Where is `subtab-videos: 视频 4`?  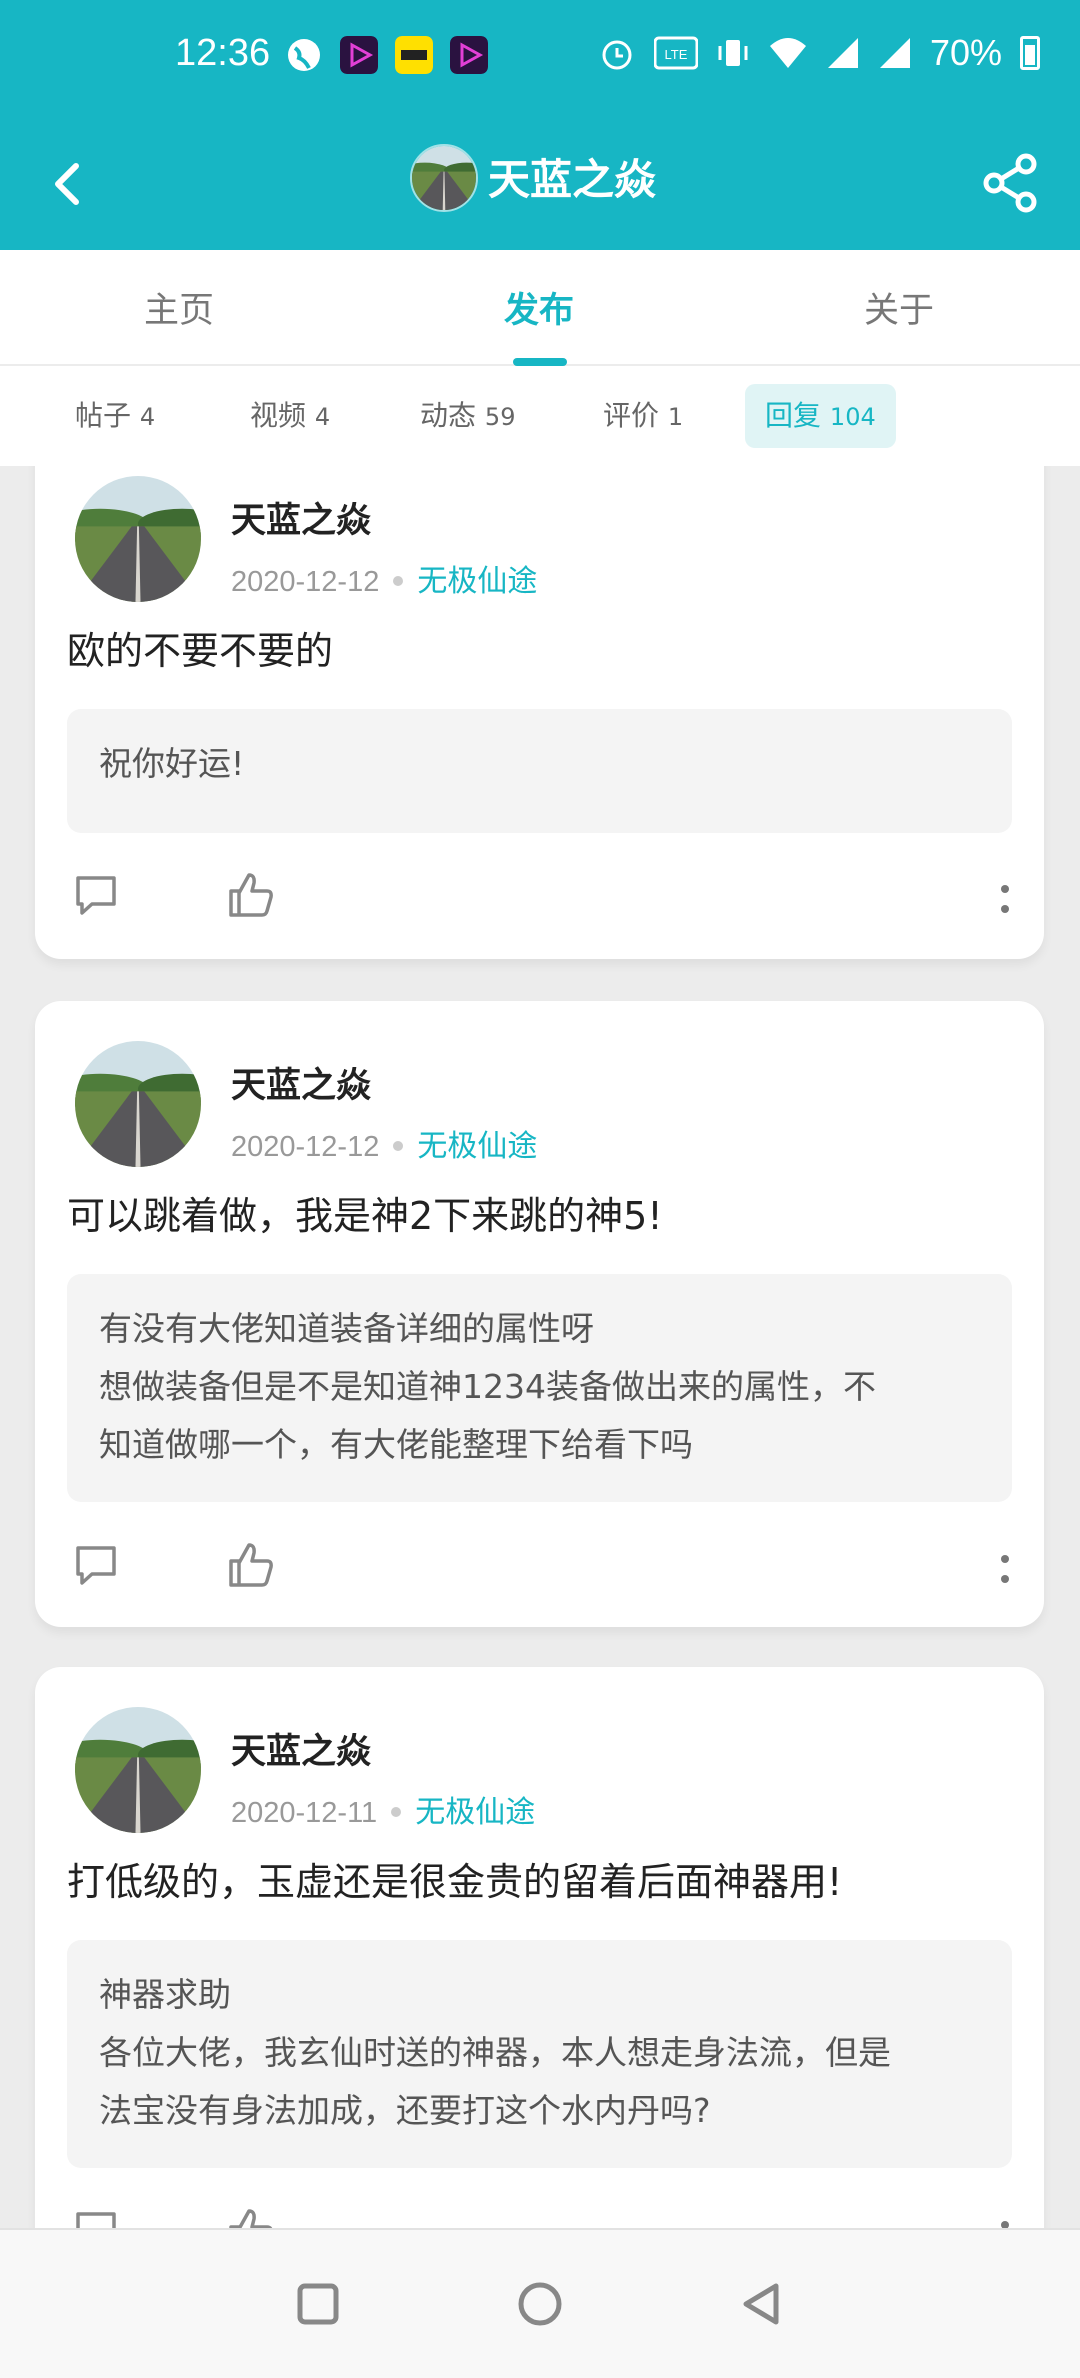 subtab-videos: 视频 4 is located at coordinates (290, 416).